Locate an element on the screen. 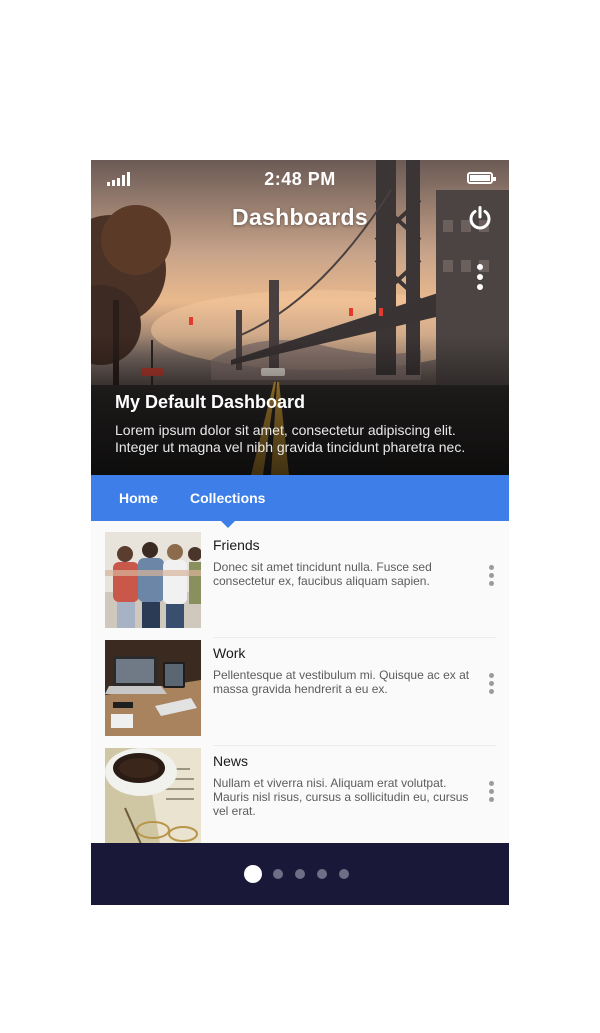  dashboard-title: My Default Dashboard is located at coordinates (210, 402).